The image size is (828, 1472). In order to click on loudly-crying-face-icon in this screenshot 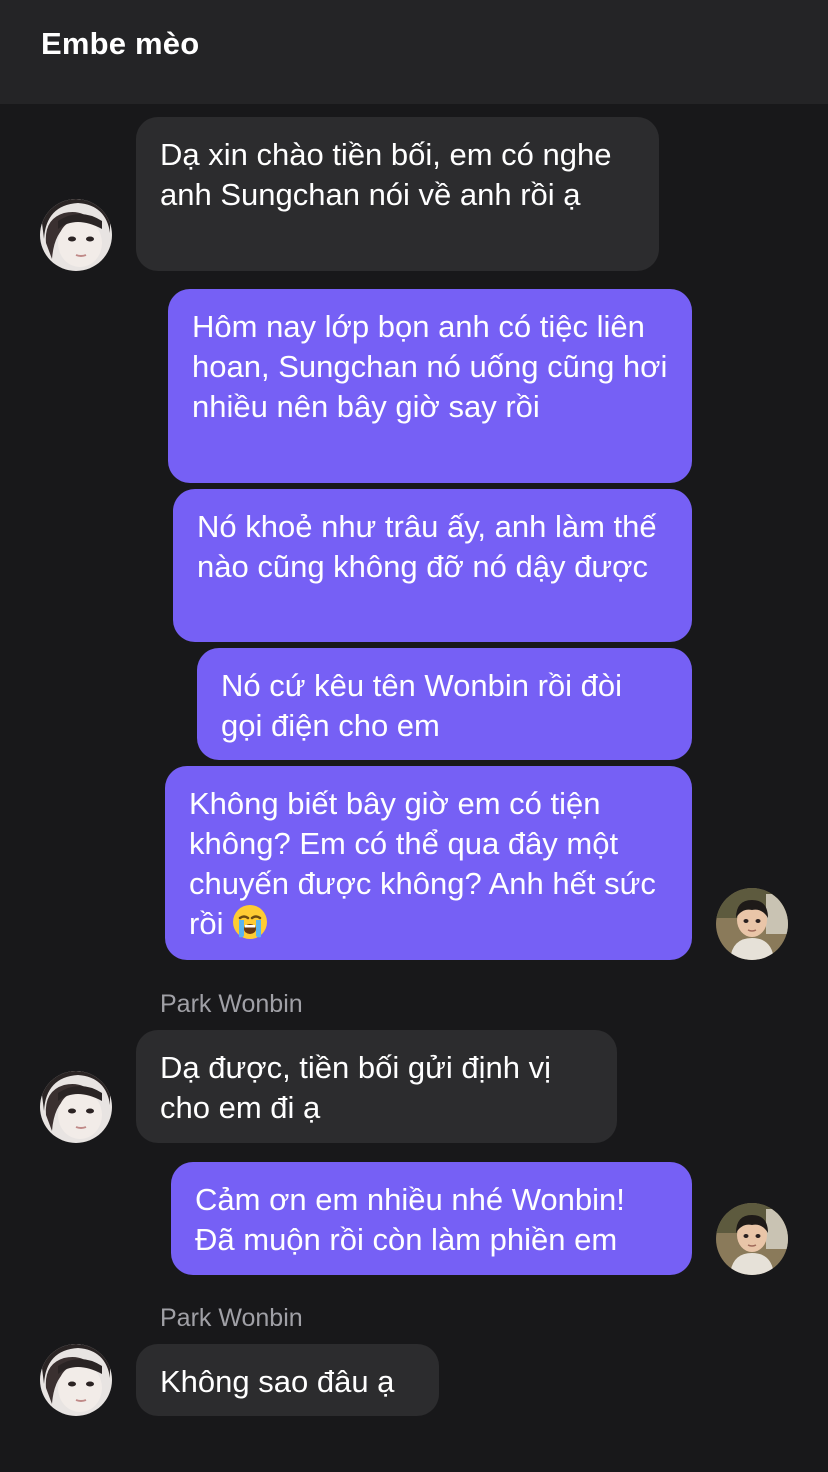, I will do `click(250, 922)`.